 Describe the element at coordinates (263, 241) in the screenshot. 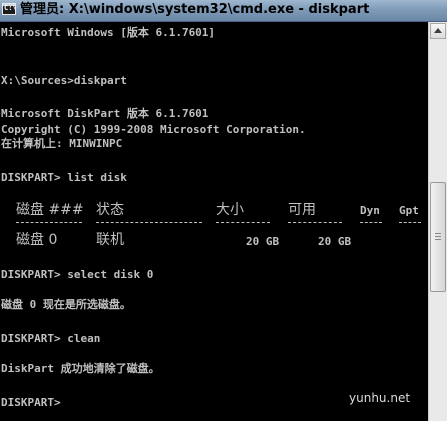

I see `table-cell-size: 20 GB` at that location.